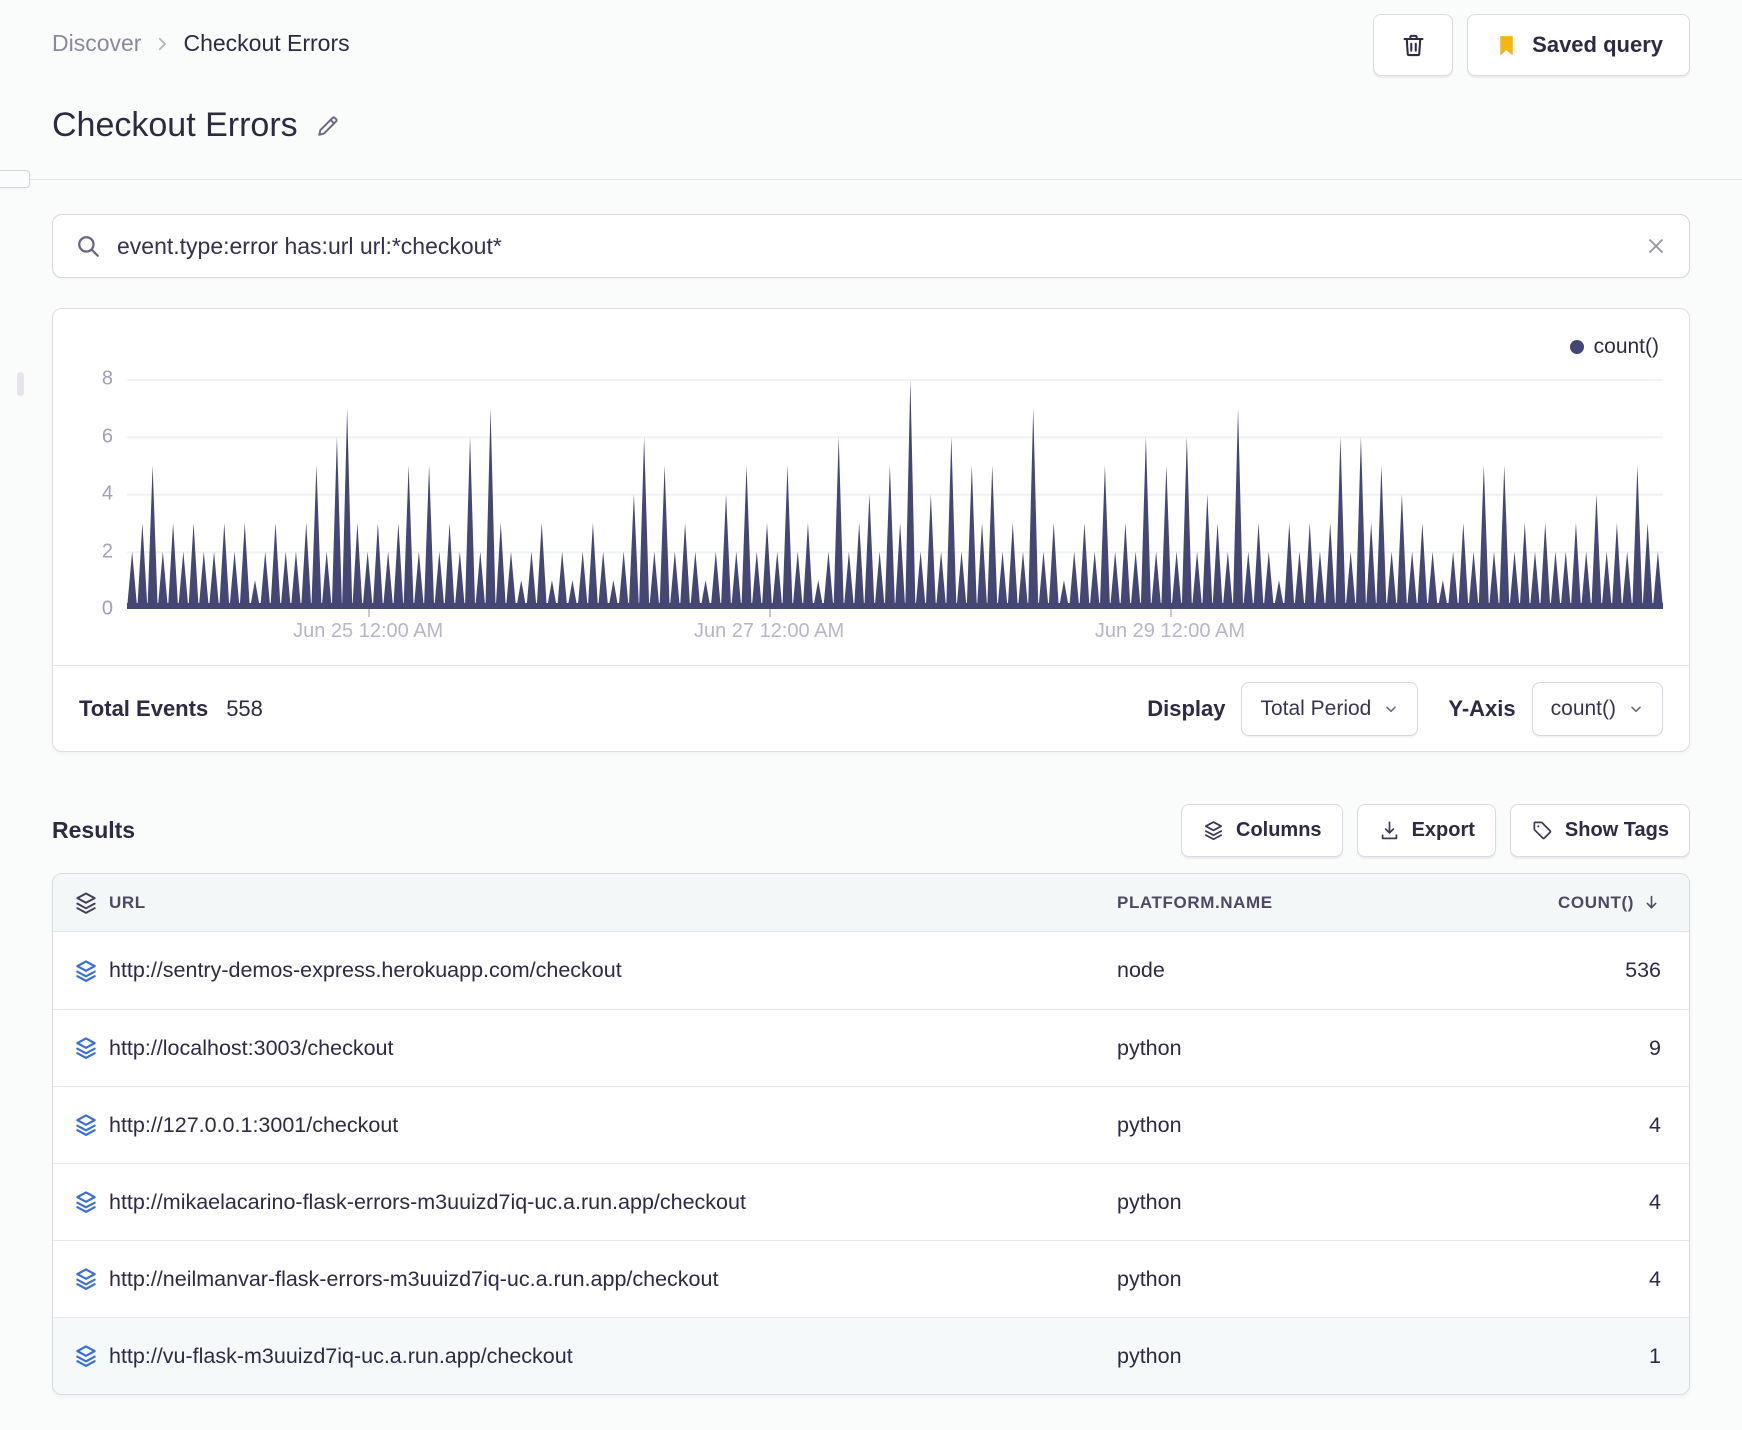 This screenshot has height=1430, width=1742. I want to click on export-button: Export, so click(1426, 830).